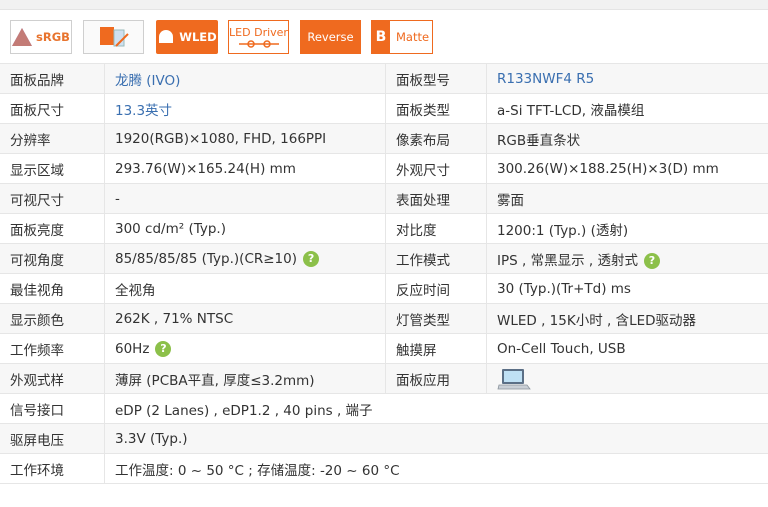 Image resolution: width=768 pixels, height=507 pixels. I want to click on table-row: 工作环境 工作温度: 0 ~ 50 °C ; 存储温度: -20 ~ 60 °C, so click(384, 468).